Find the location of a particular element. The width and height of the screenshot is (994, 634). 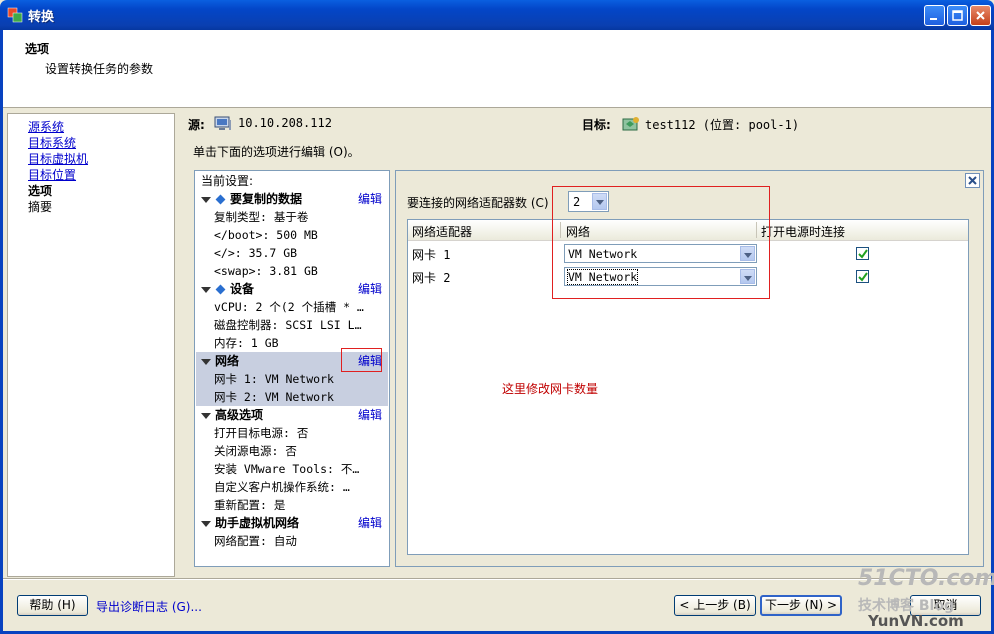

nav-item-target-location: 目标位置 is located at coordinates (52, 174).